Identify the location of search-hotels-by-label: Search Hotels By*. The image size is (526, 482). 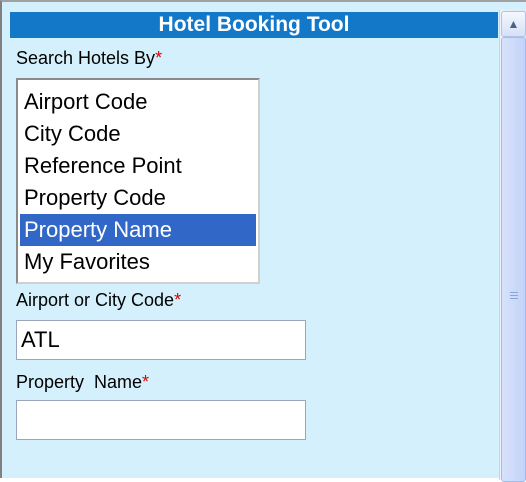
(89, 58).